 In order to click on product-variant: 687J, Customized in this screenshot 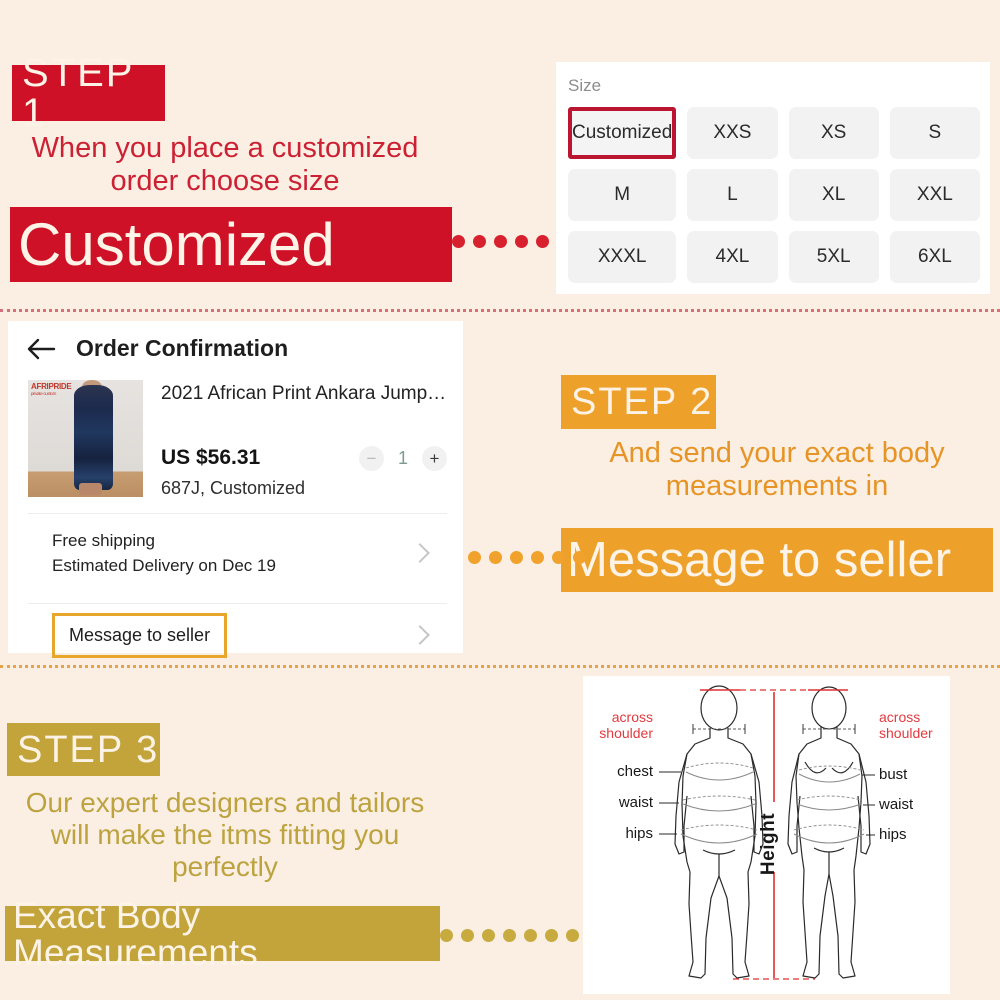, I will do `click(233, 487)`.